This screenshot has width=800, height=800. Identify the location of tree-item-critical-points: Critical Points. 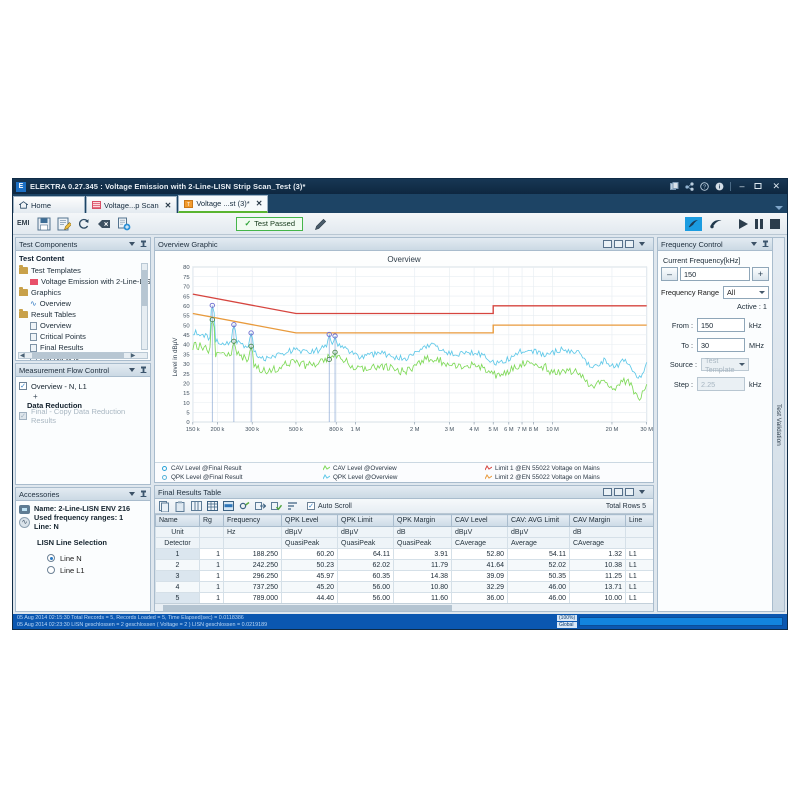
(83, 336).